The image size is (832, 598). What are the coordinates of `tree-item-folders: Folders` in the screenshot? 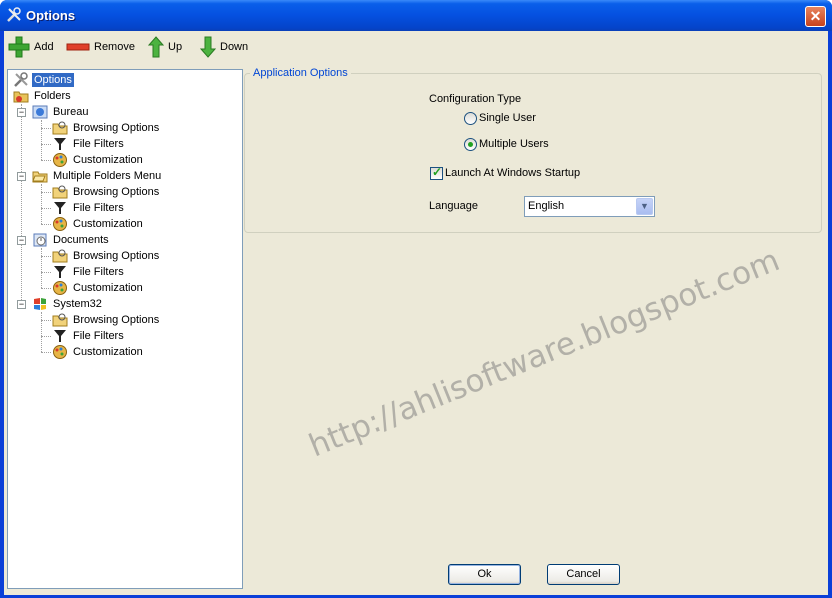 It's located at (43, 96).